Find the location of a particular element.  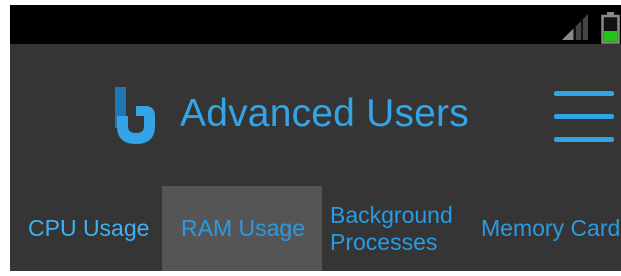

tab-cpu-usage: CPU Usage is located at coordinates (88, 228).